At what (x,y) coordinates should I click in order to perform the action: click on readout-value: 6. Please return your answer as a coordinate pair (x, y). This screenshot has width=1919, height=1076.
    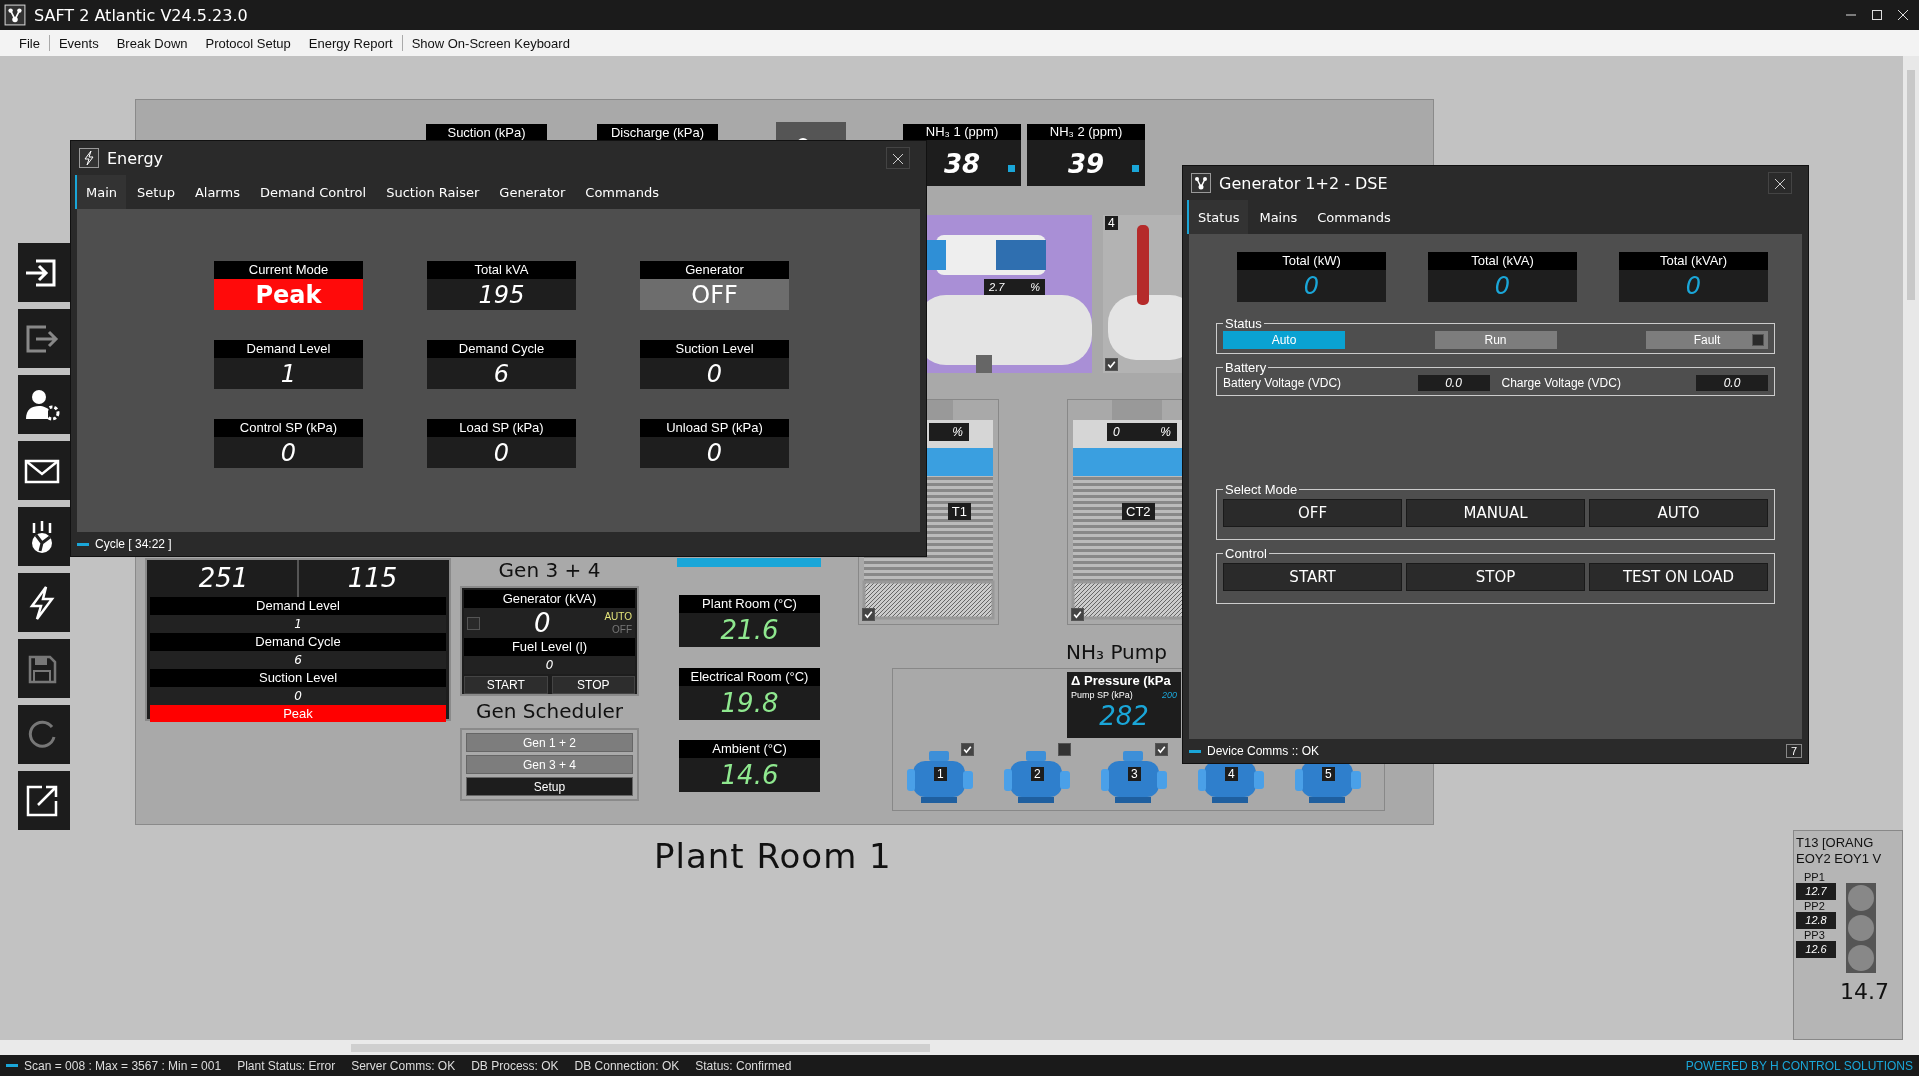
    Looking at the image, I should click on (298, 660).